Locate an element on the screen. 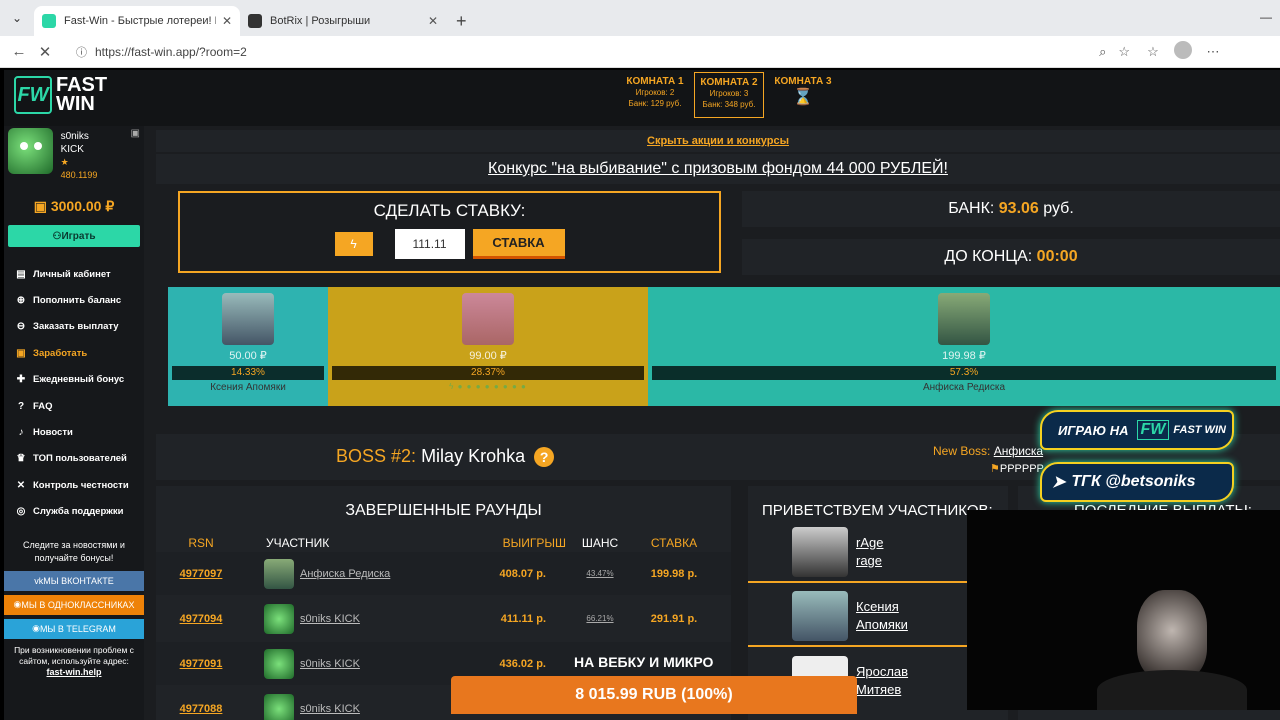  new-tab-icon: + is located at coordinates (461, 21).